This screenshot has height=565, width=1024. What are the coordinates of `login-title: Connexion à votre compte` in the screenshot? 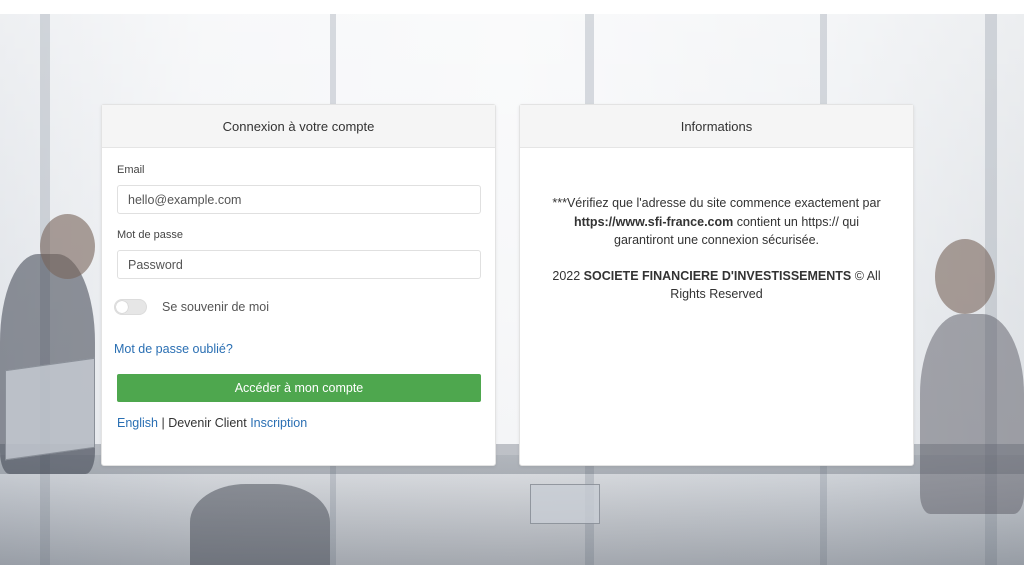 It's located at (298, 126).